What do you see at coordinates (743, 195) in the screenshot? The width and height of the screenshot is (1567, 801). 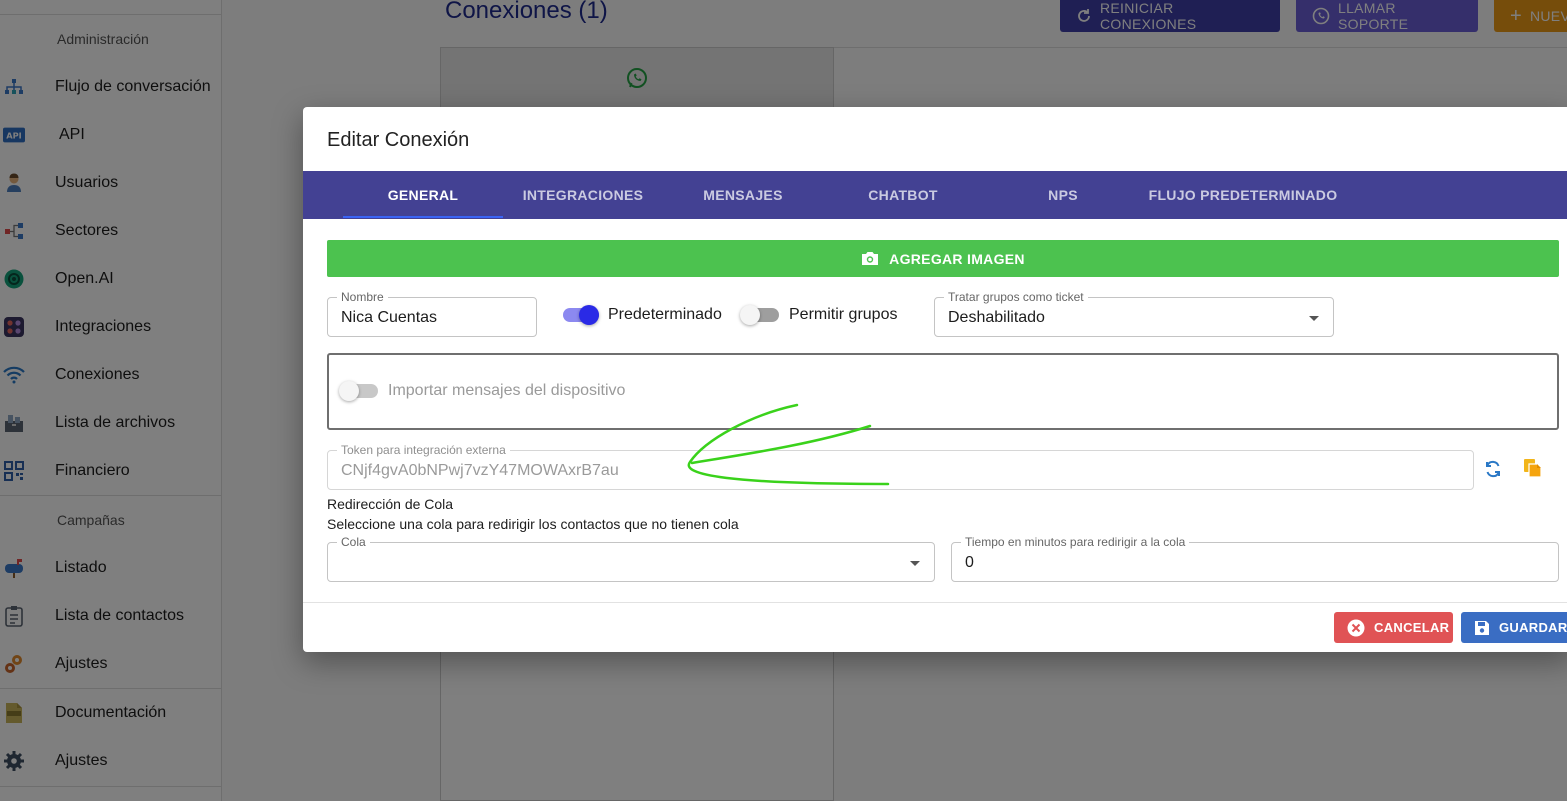 I see `tab-messages: MENSAJES` at bounding box center [743, 195].